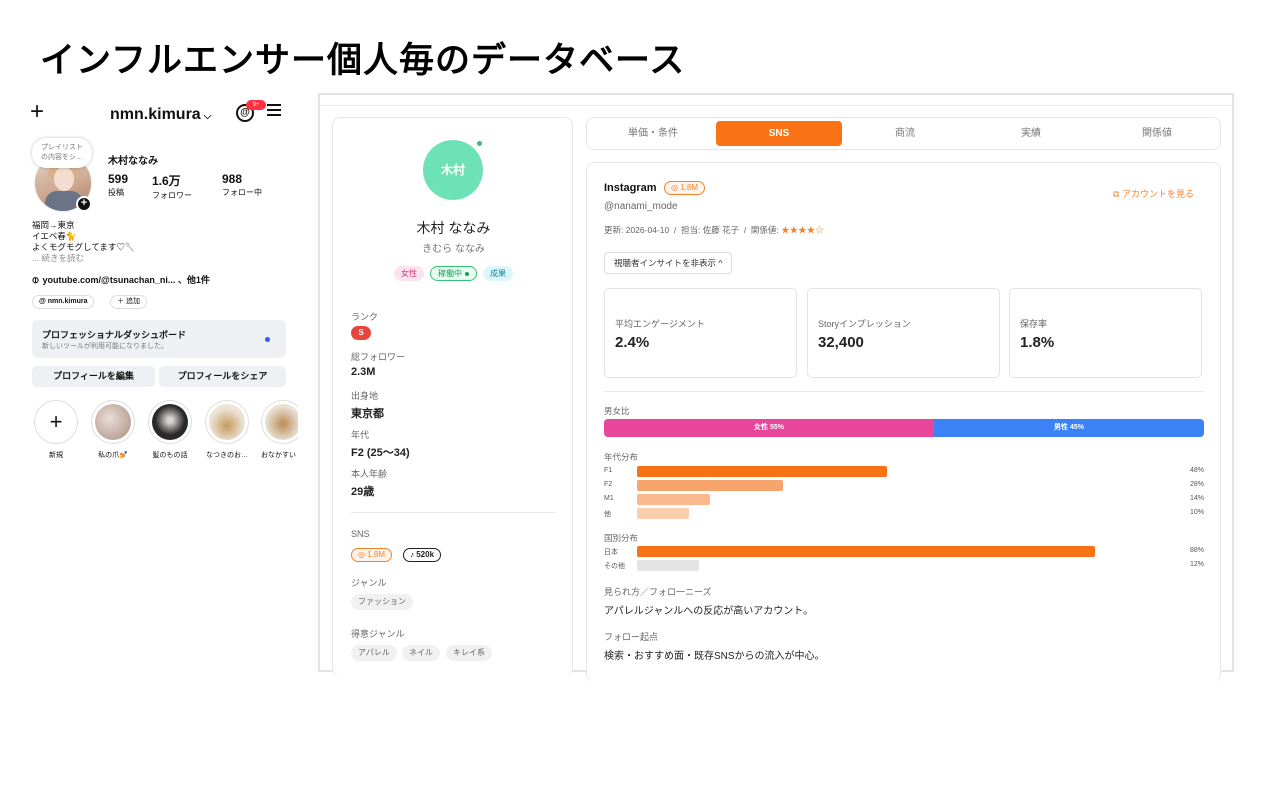  Describe the element at coordinates (1196, 498) in the screenshot. I see `bar-percent: 14%` at that location.